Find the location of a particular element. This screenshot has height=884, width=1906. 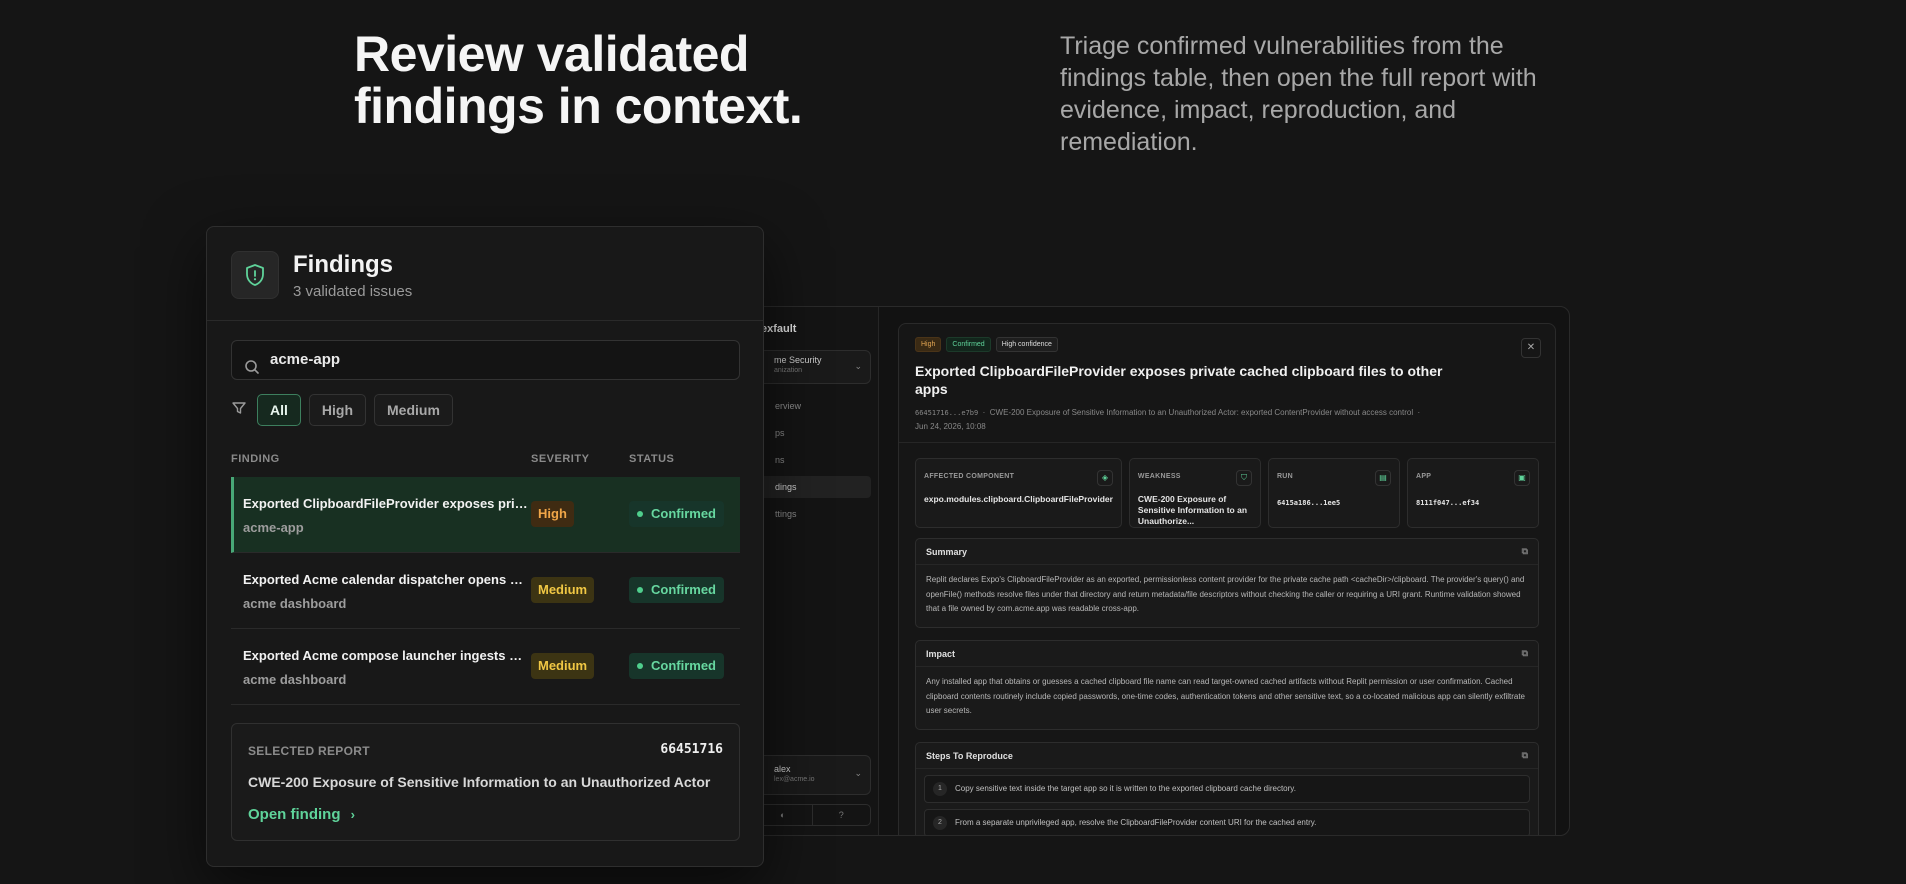

report-tags: High Confirmed High confidence is located at coordinates (986, 344).